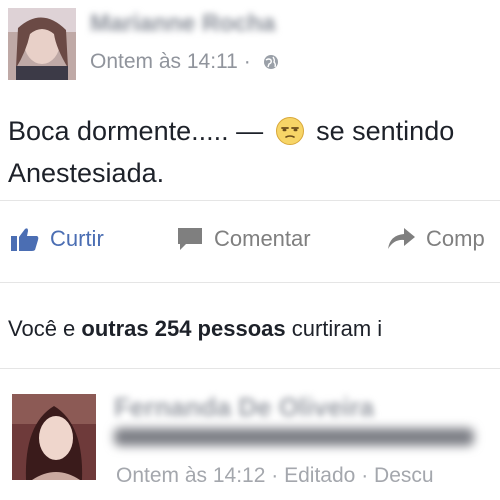 This screenshot has height=500, width=500. Describe the element at coordinates (271, 60) in the screenshot. I see `globe-icon` at that location.